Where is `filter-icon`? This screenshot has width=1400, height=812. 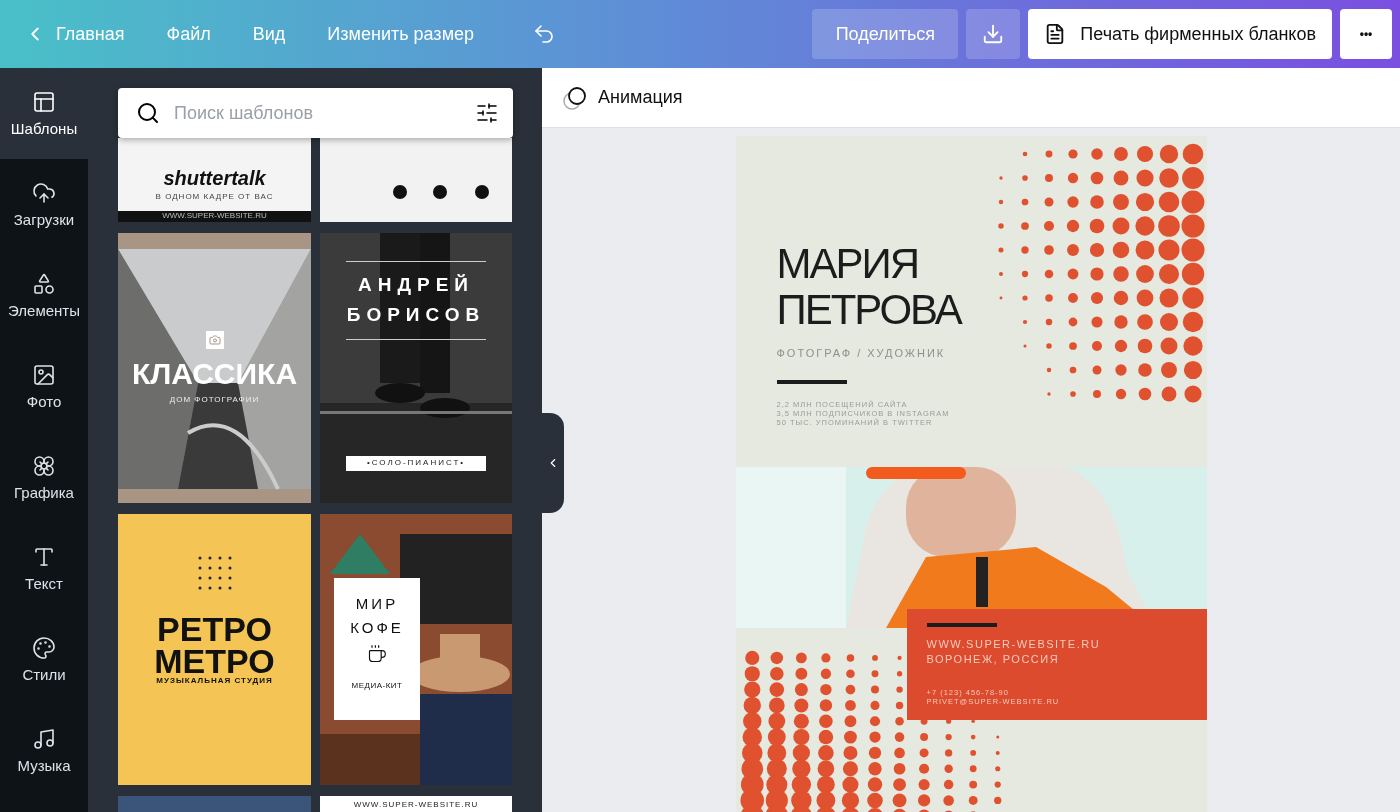 filter-icon is located at coordinates (487, 113).